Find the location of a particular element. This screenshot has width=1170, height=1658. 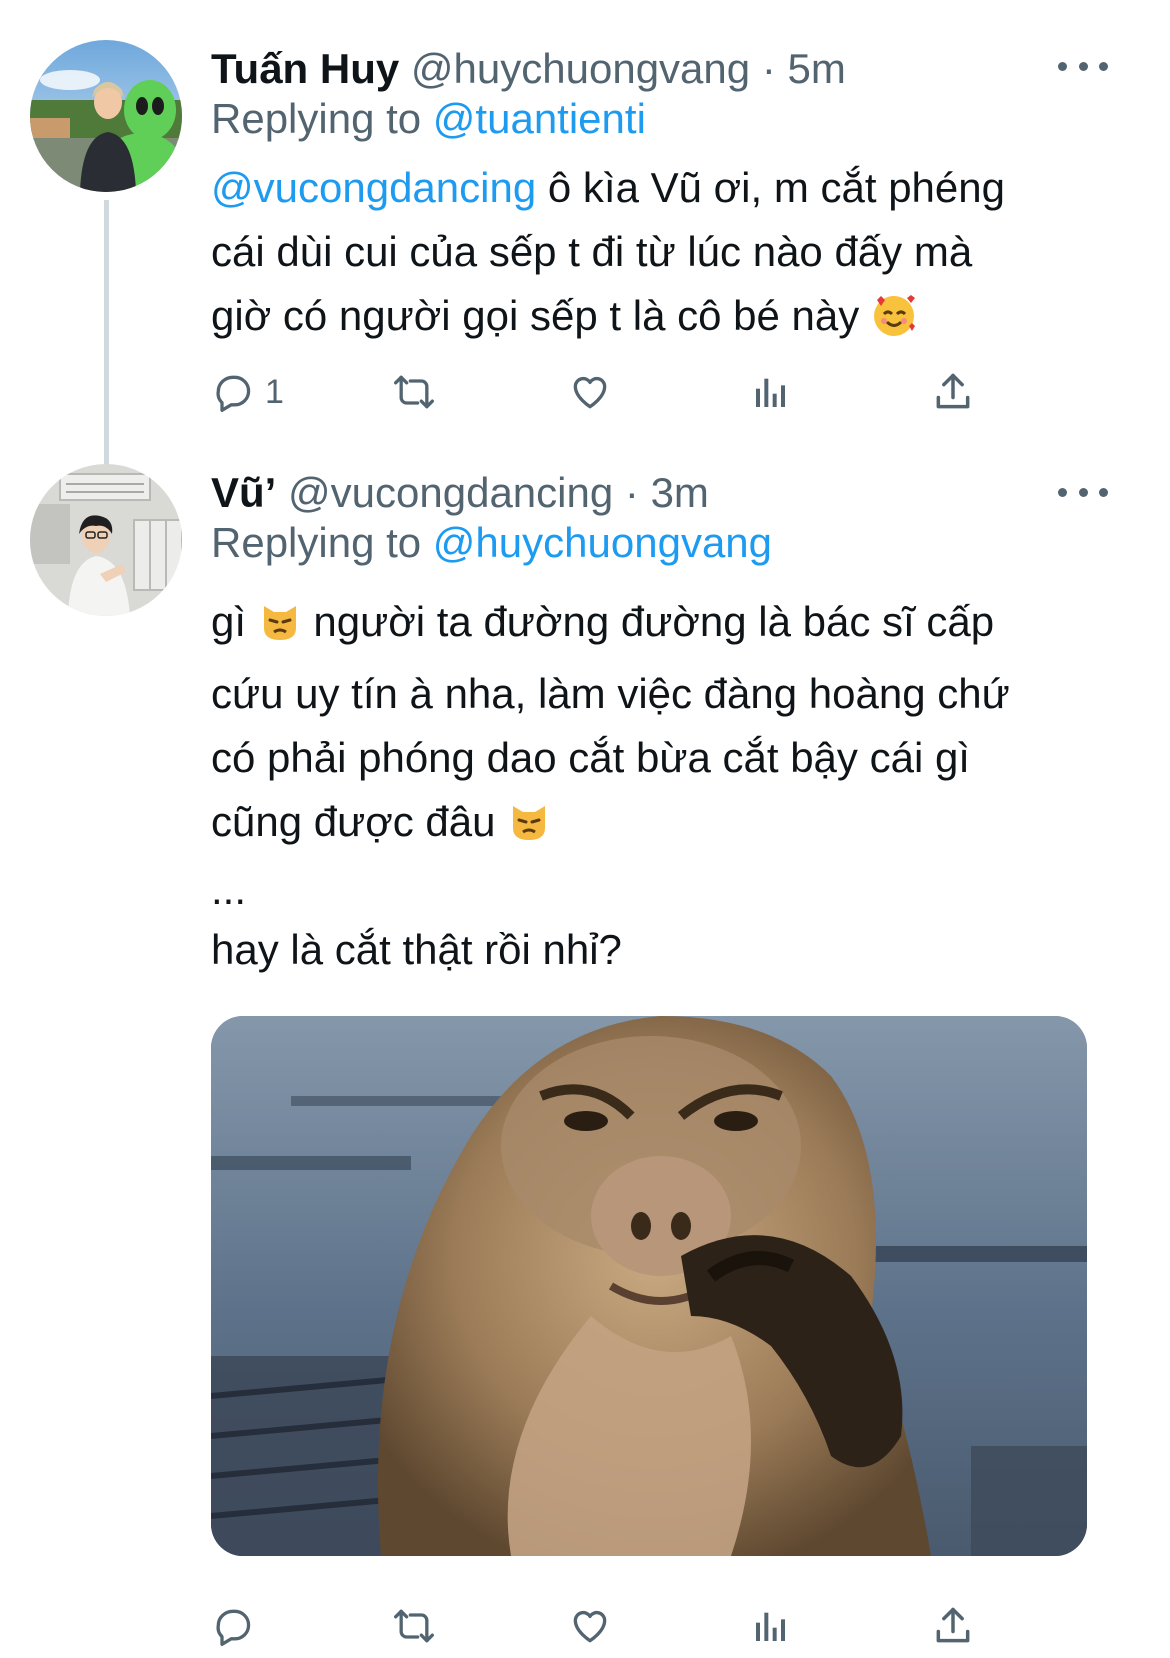

tweet-header: Vũ’ @vucongdancing · 3m is located at coordinates (460, 493).